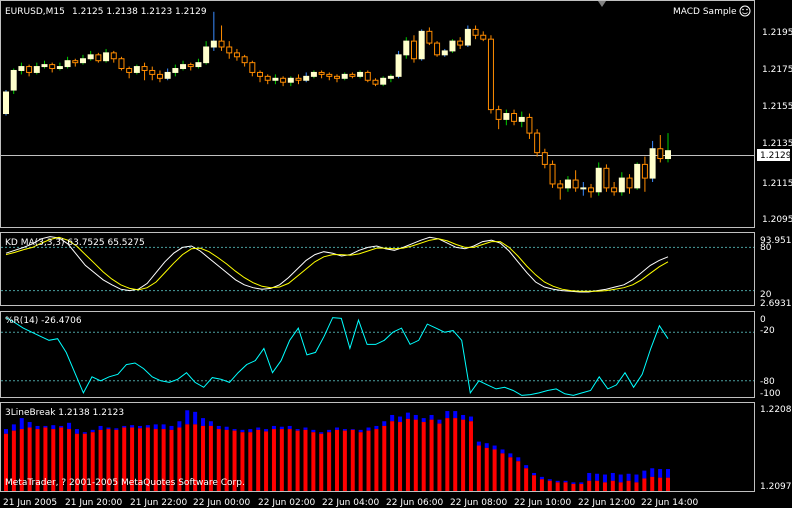 Image resolution: width=792 pixels, height=508 pixels. What do you see at coordinates (93, 503) in the screenshot?
I see `time-tick: 21 Jun 20:00` at bounding box center [93, 503].